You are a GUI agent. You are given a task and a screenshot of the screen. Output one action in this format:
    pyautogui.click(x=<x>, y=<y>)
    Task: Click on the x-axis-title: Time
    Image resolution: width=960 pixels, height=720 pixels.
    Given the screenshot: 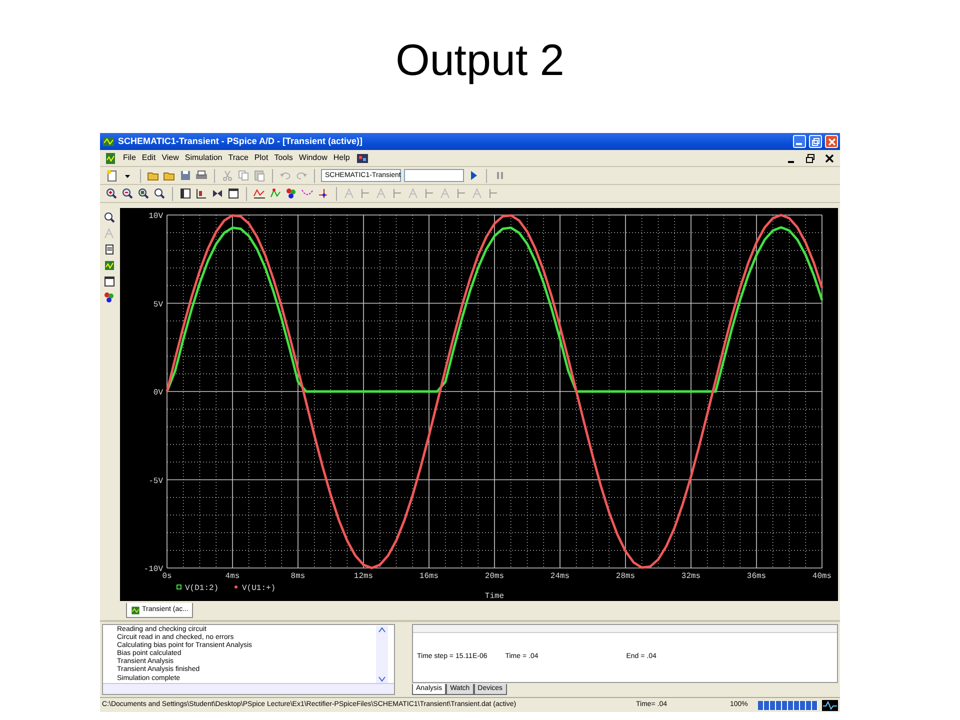 What is the action you would take?
    pyautogui.click(x=494, y=596)
    